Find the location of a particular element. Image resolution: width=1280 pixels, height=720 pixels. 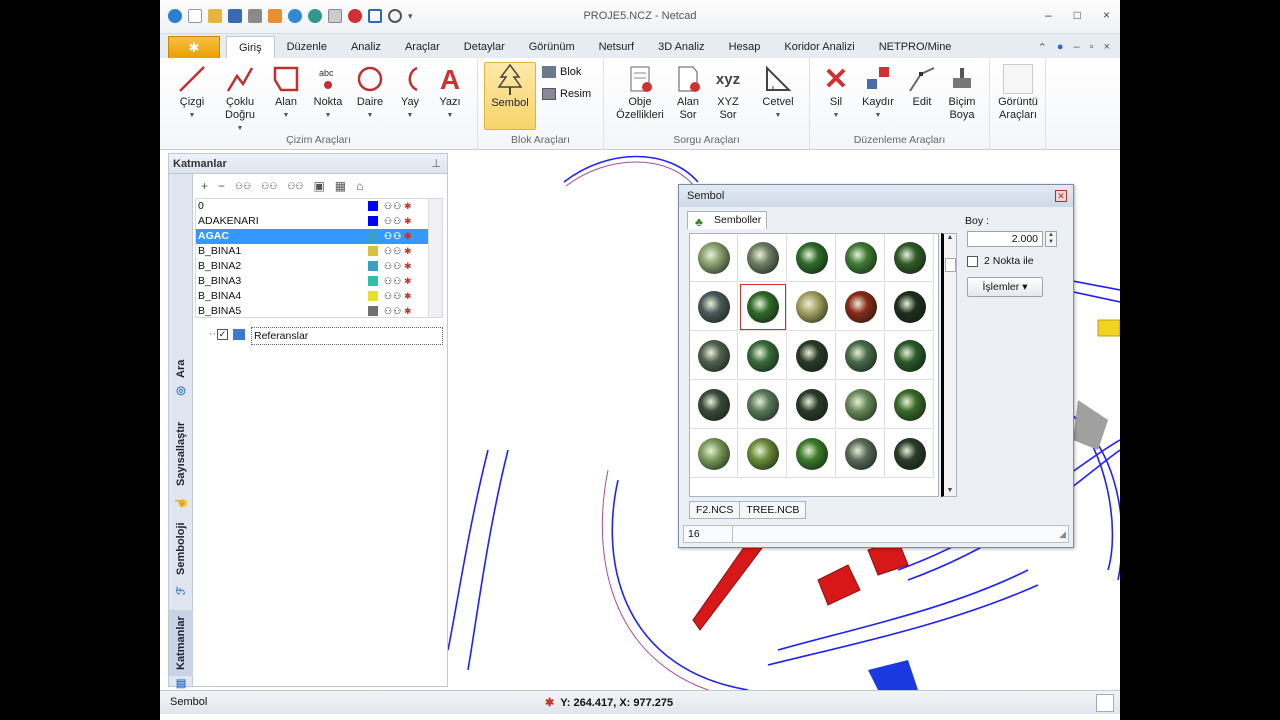

resize-grip-icon: ◢ is located at coordinates (1062, 534).